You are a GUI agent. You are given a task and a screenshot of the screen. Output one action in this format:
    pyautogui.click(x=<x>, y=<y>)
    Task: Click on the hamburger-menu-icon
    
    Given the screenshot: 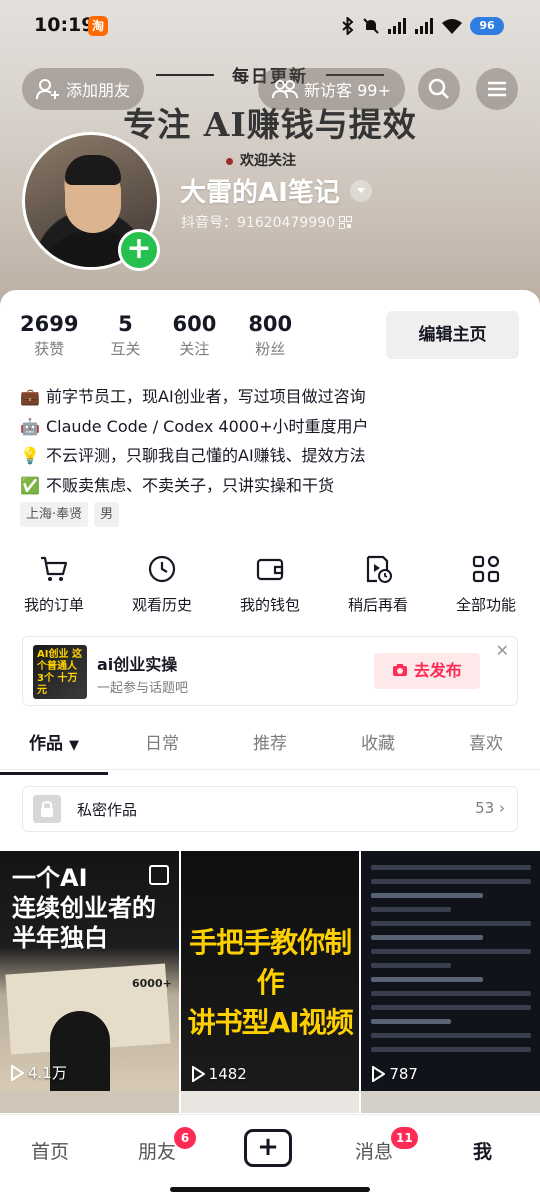 What is the action you would take?
    pyautogui.click(x=497, y=89)
    